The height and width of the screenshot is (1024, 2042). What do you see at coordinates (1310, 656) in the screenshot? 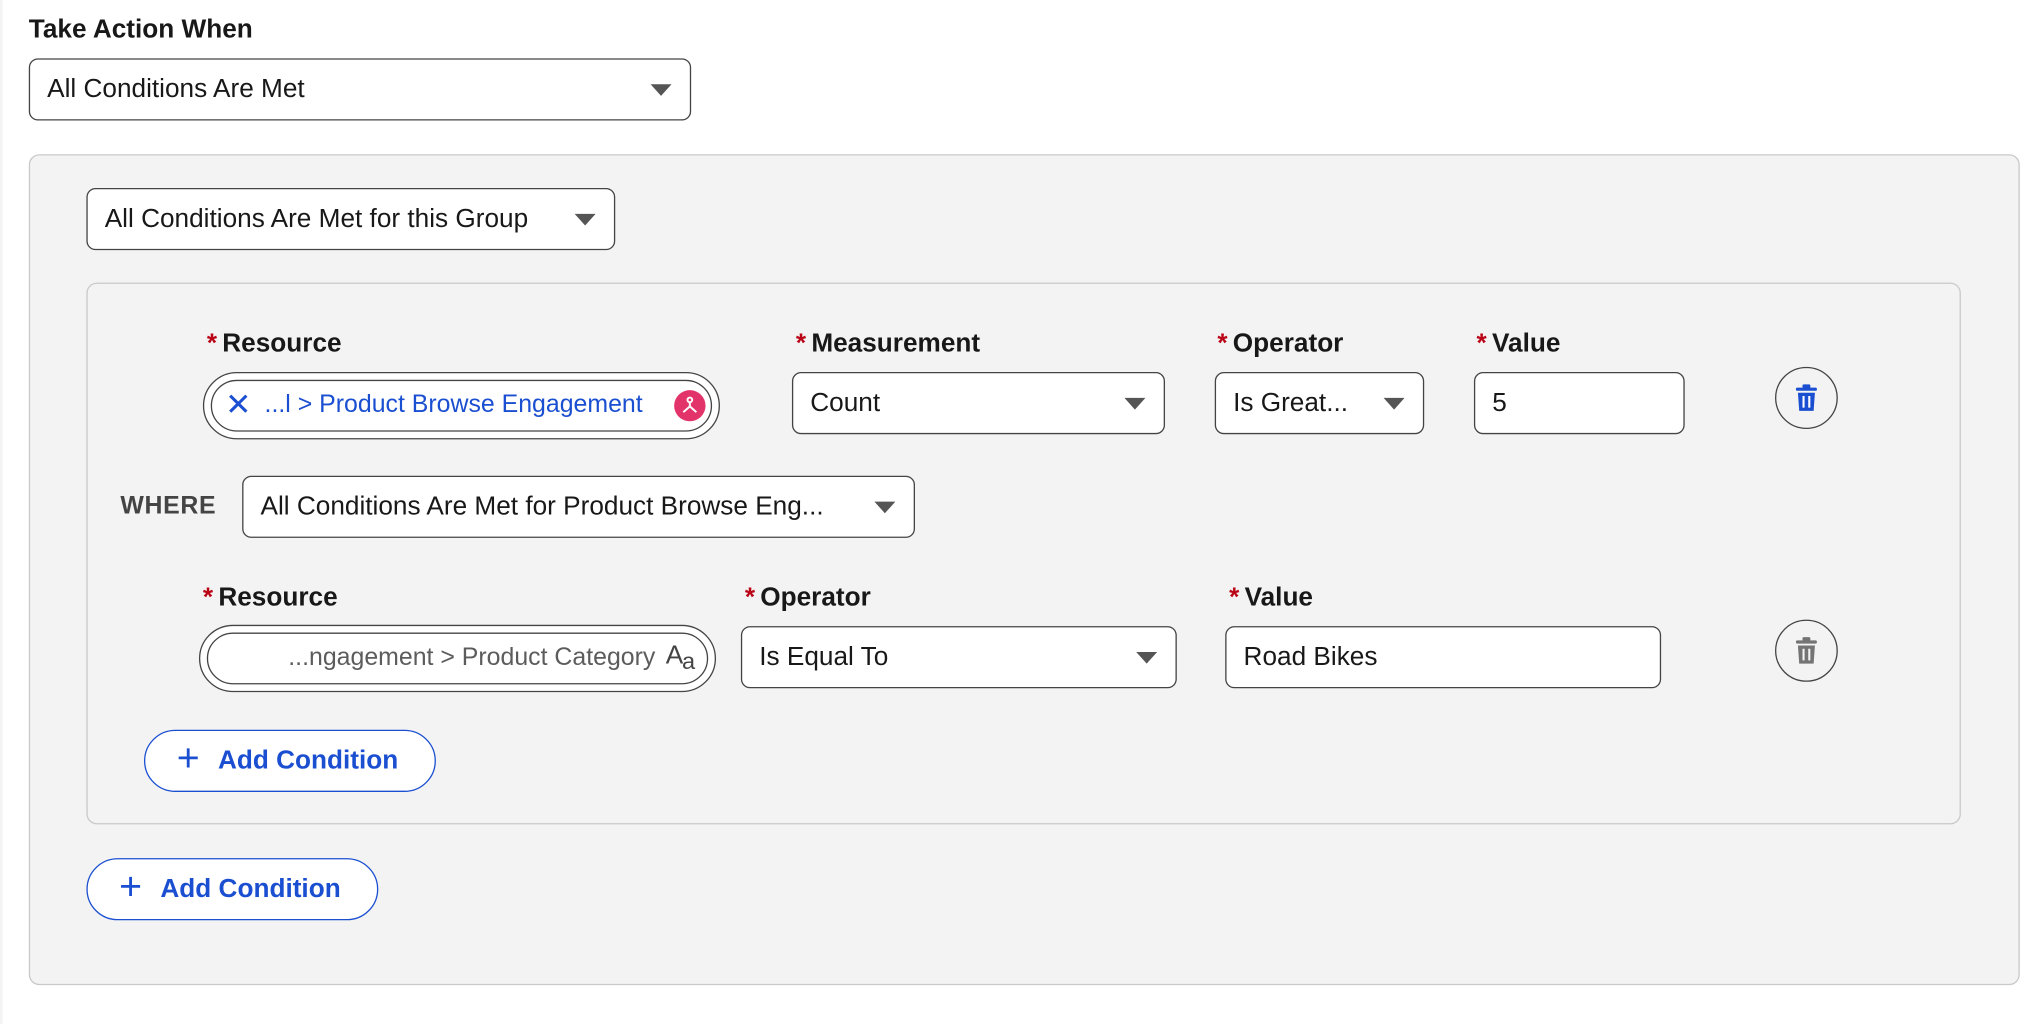
I see `value-input-text: Road Bikes` at bounding box center [1310, 656].